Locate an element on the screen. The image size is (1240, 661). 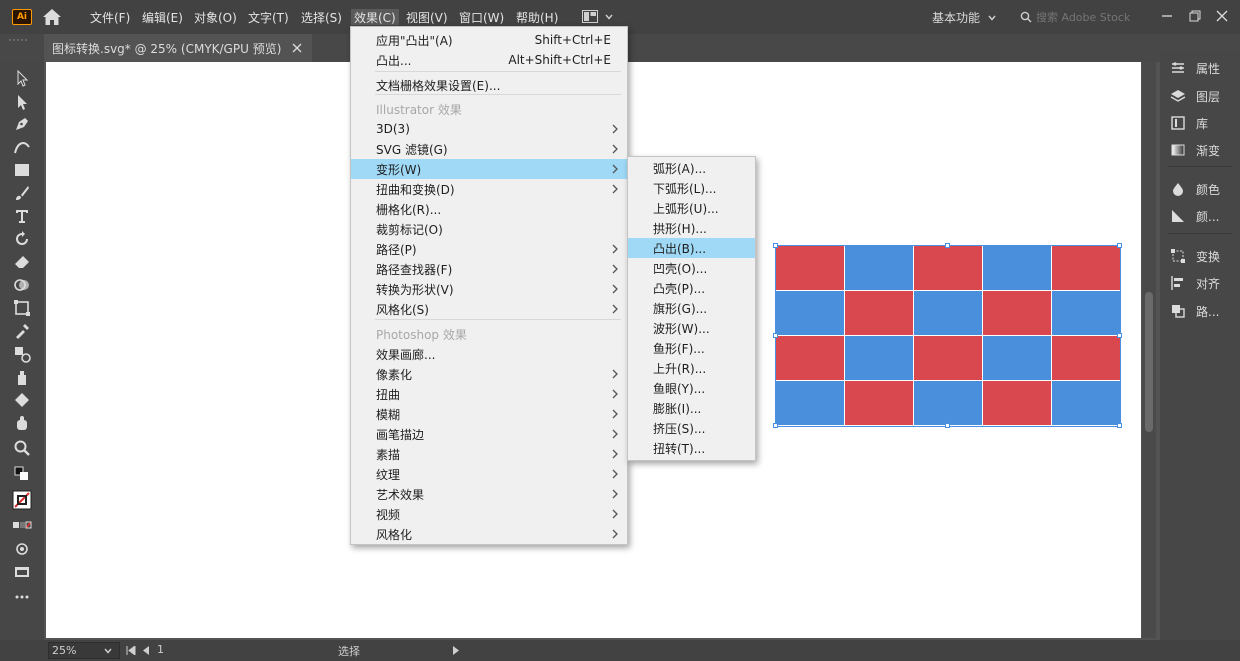
menu-edit: 编辑(E) is located at coordinates (162, 17).